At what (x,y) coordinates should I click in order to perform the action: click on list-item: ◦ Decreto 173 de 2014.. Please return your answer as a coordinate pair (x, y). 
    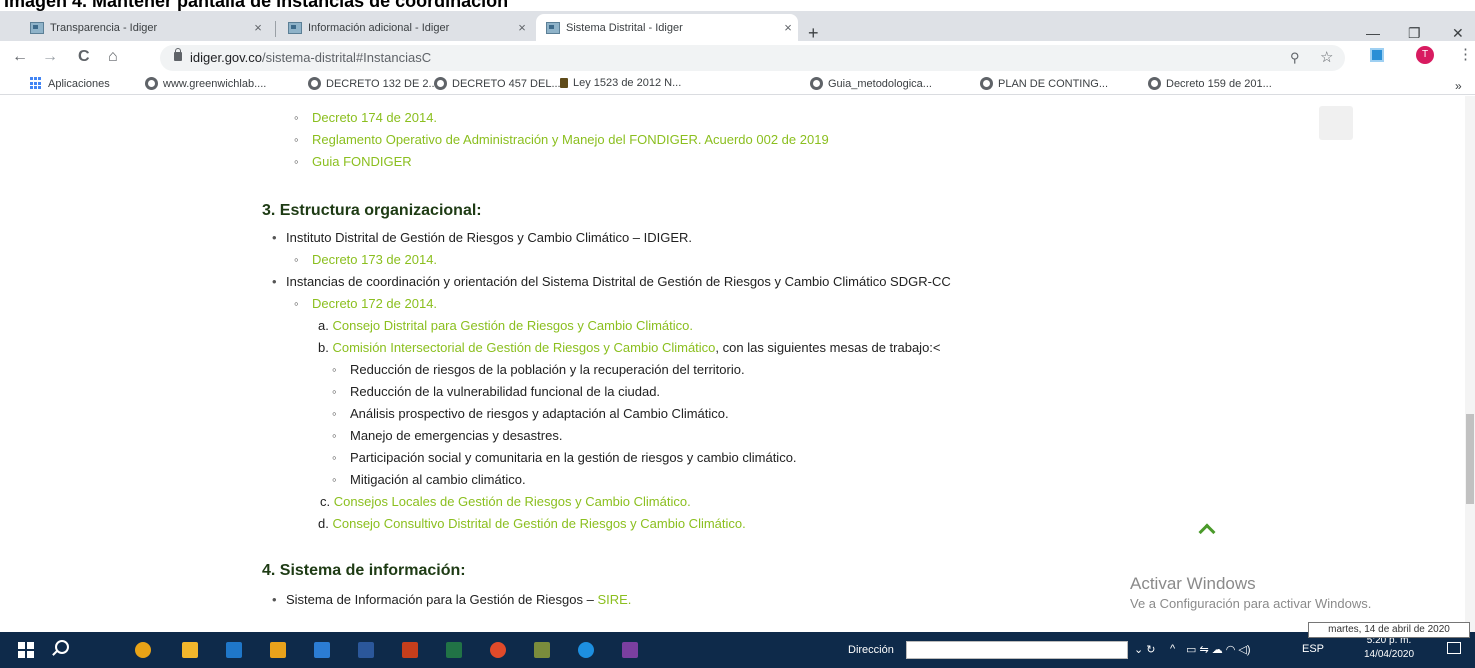
    Looking at the image, I should click on (366, 259).